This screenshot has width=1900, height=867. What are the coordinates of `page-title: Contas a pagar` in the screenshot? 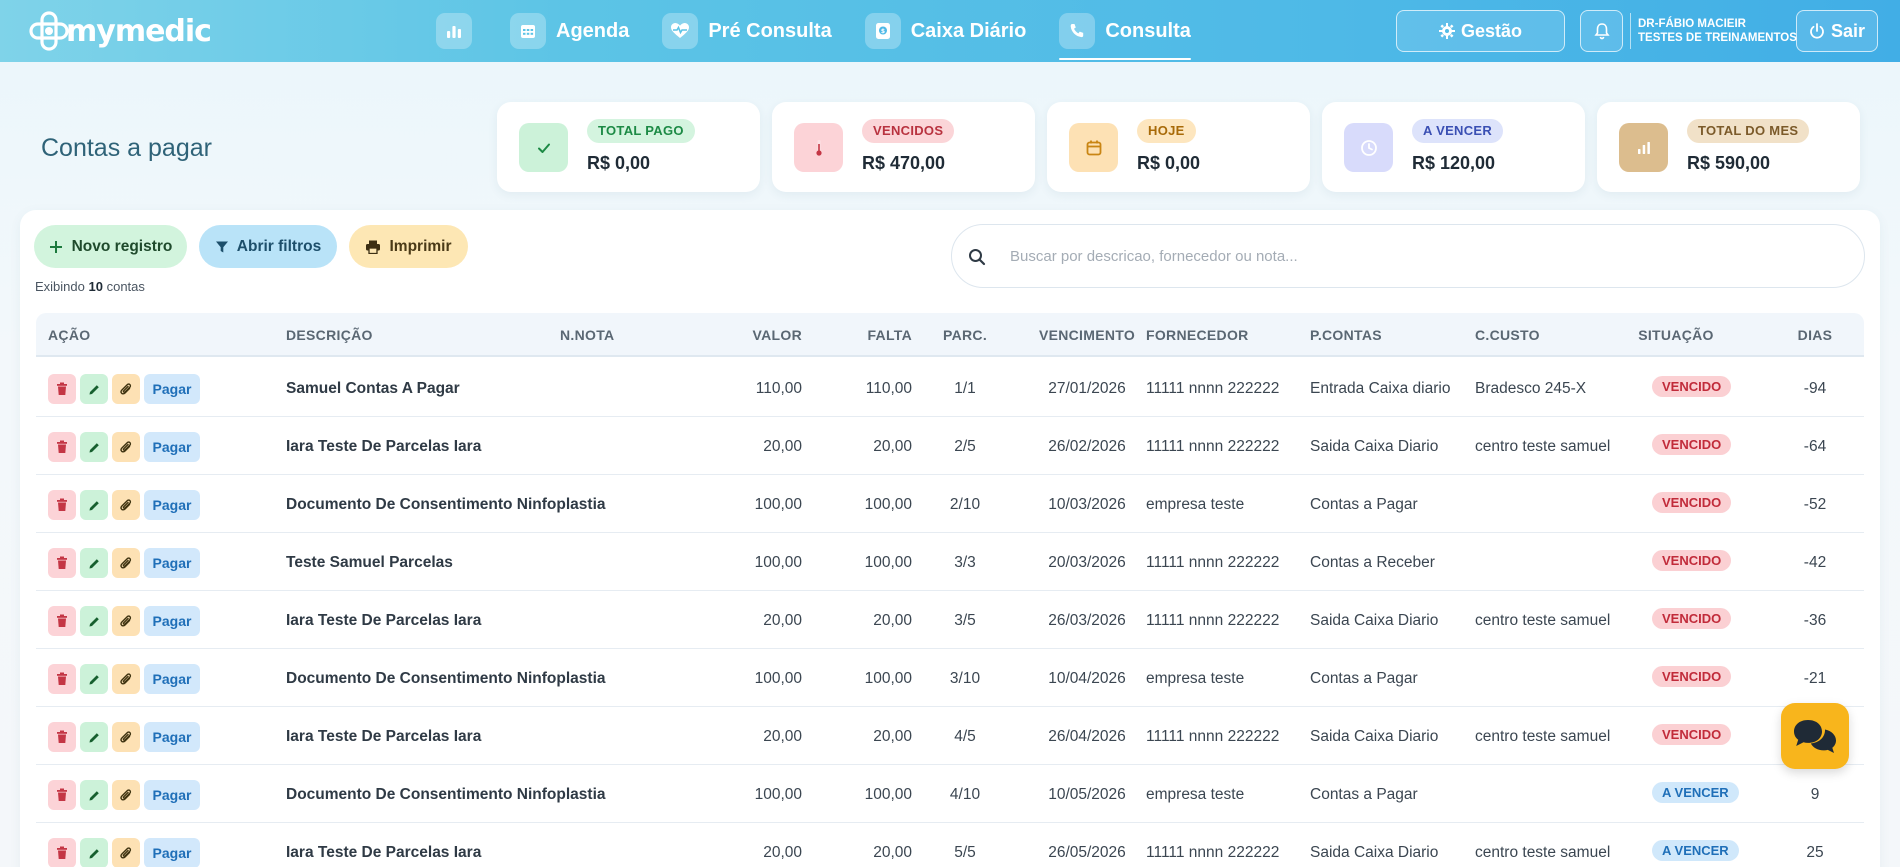 It's located at (126, 148).